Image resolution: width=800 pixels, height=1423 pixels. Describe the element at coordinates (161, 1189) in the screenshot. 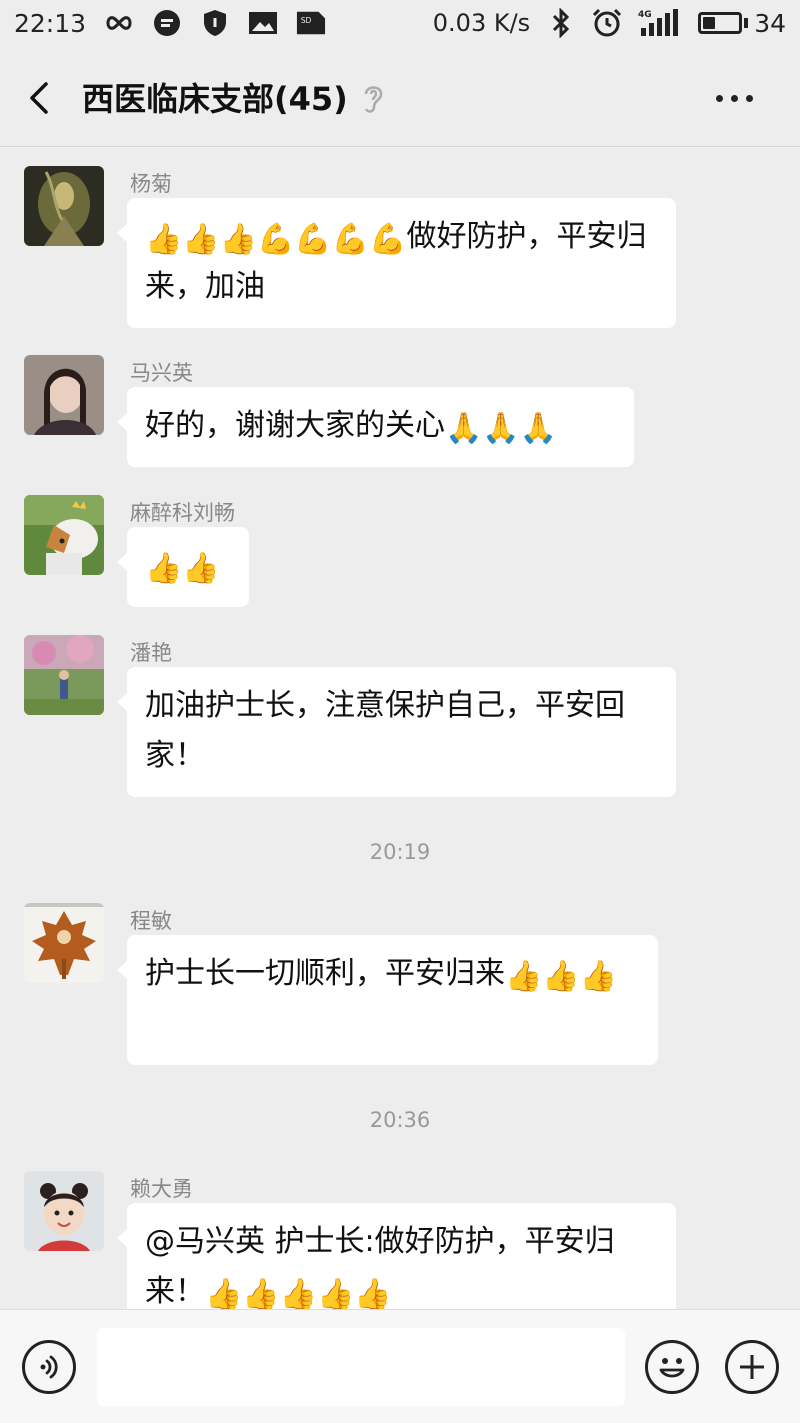

I see `sender-name: 赖大勇` at that location.